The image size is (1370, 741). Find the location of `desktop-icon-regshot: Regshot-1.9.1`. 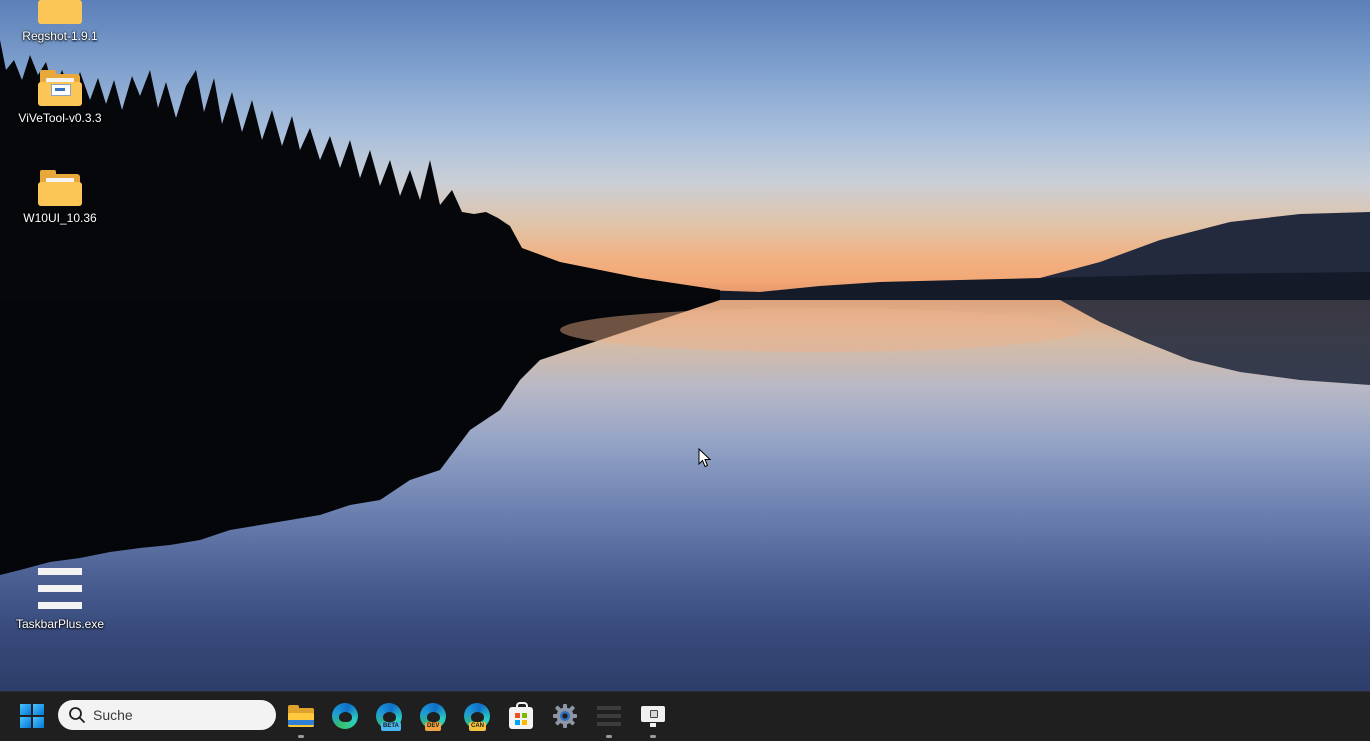

desktop-icon-regshot: Regshot-1.9.1 is located at coordinates (60, 21).